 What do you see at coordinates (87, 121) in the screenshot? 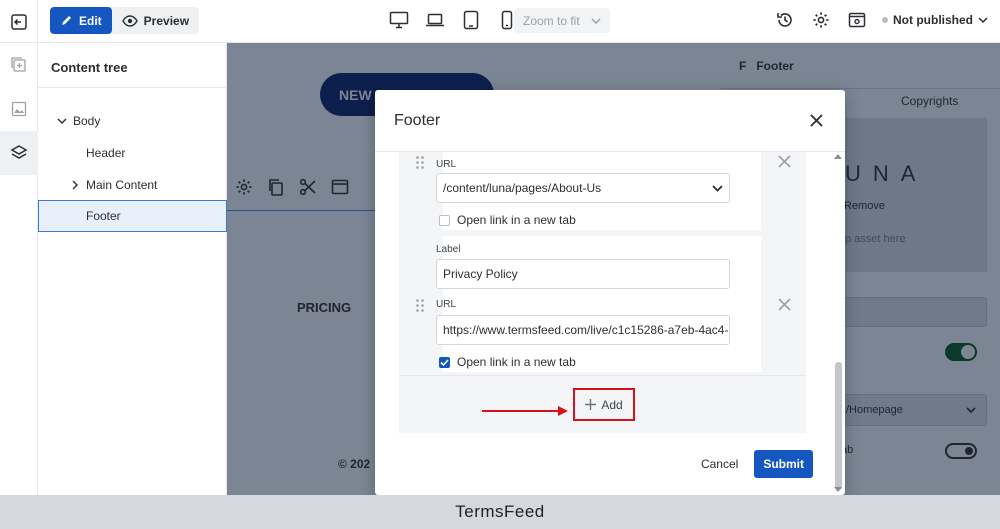
I see `tree-item-label: Body` at bounding box center [87, 121].